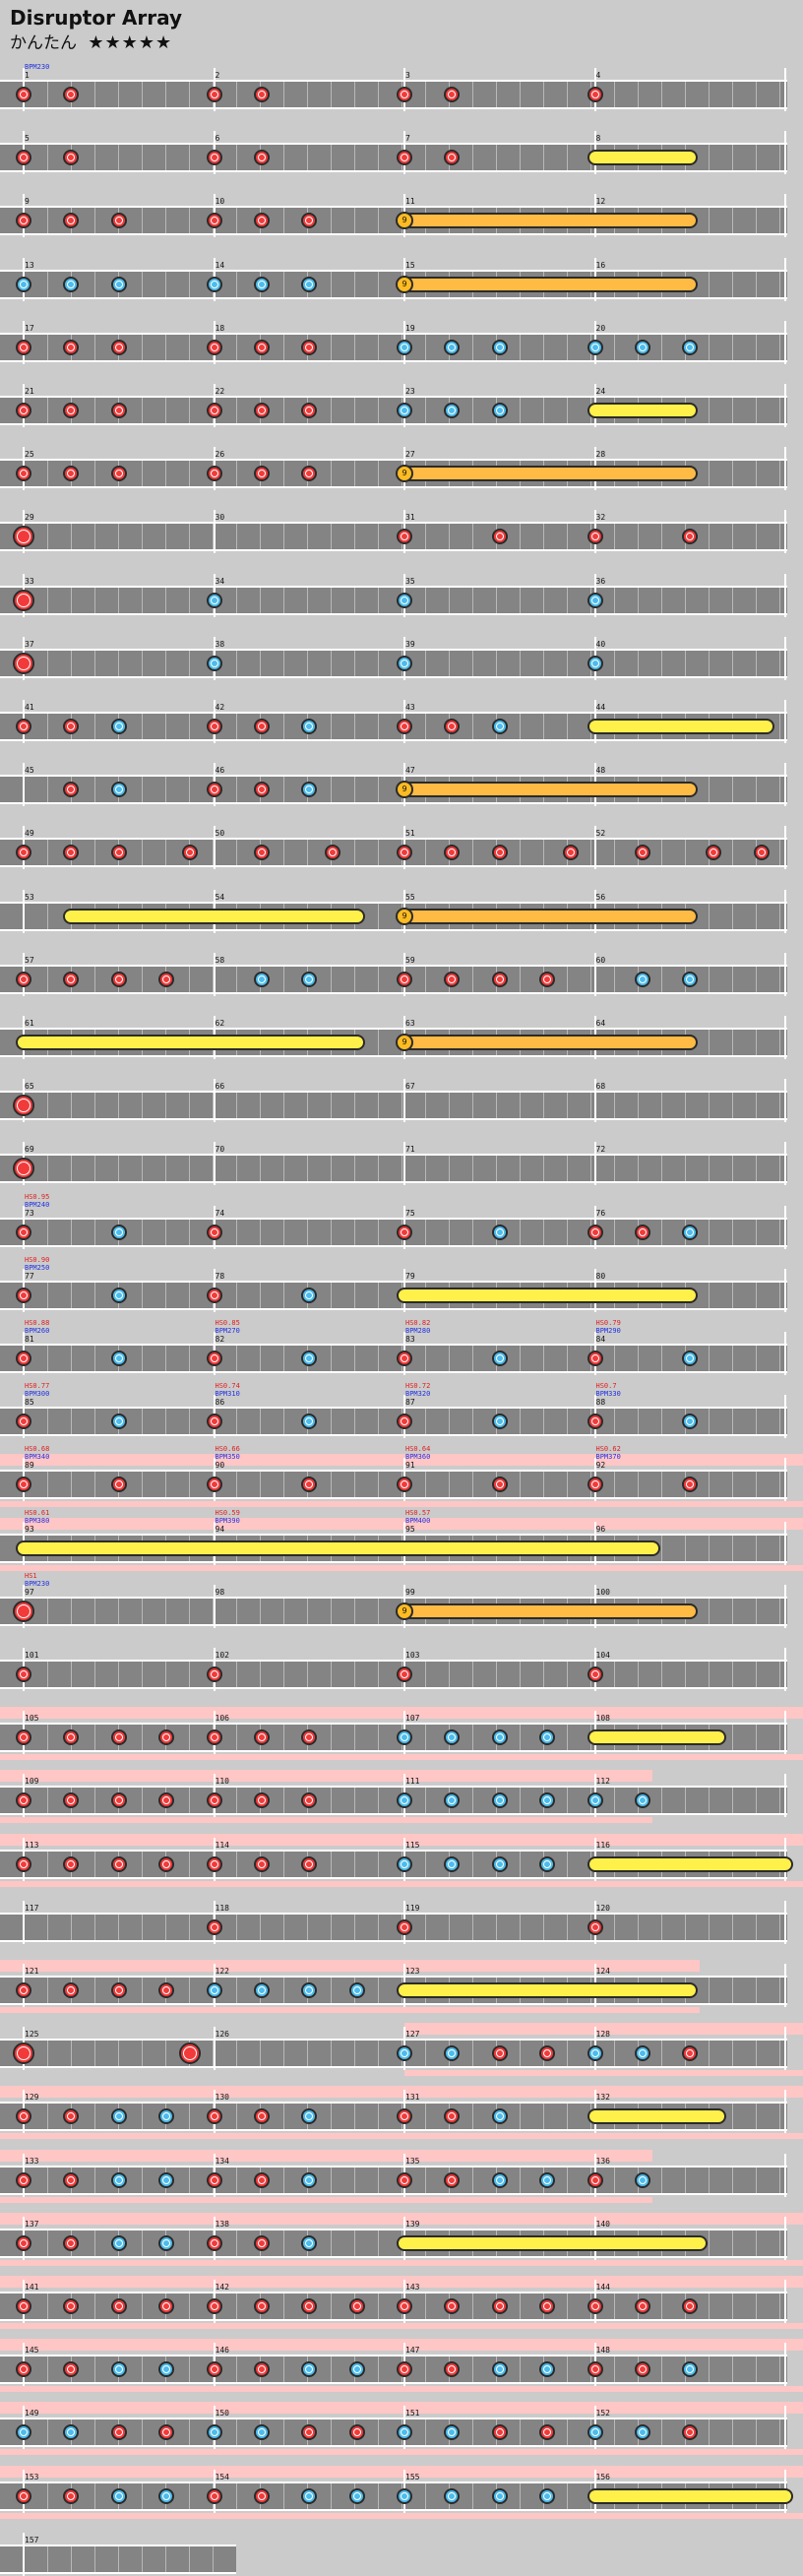  What do you see at coordinates (29, 265) in the screenshot?
I see `measure-number: 13` at bounding box center [29, 265].